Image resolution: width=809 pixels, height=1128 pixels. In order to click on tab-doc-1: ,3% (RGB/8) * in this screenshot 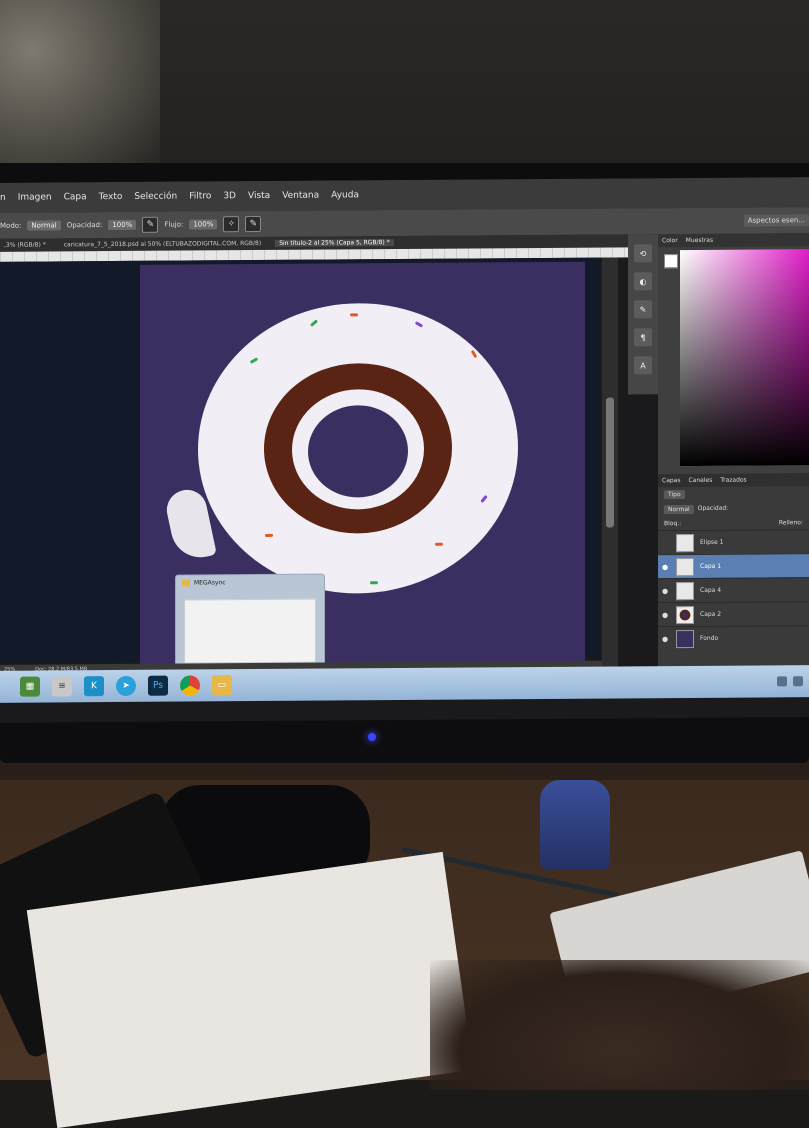, I will do `click(25, 244)`.